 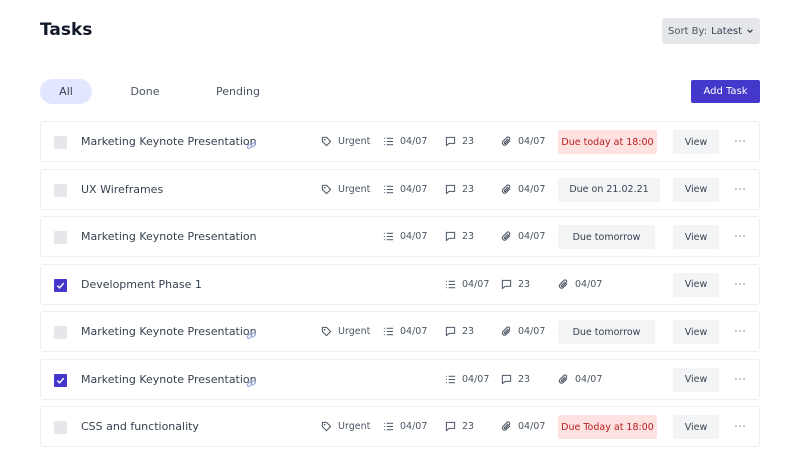 I want to click on due-badge: Due on 21.02.21, so click(x=609, y=189).